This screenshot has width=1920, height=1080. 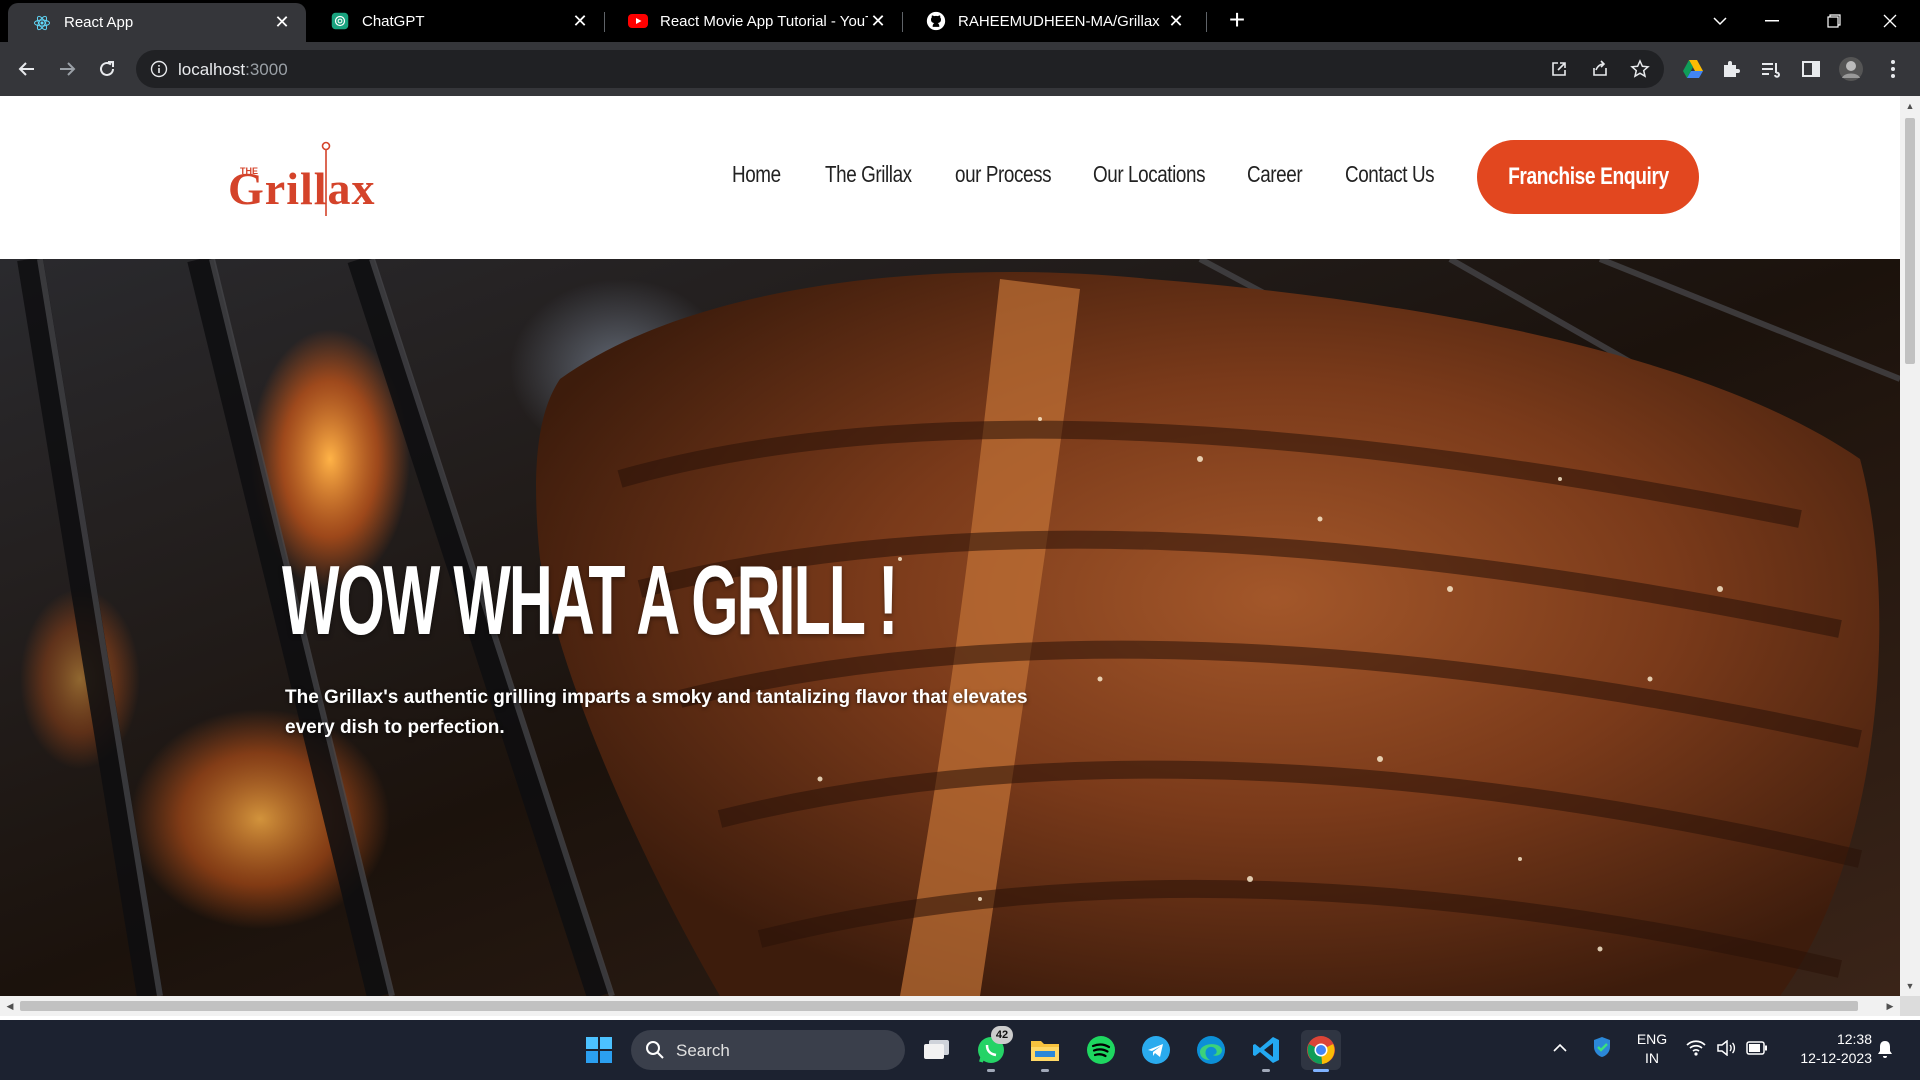 What do you see at coordinates (1559, 71) in the screenshot?
I see `open-in-app-icon` at bounding box center [1559, 71].